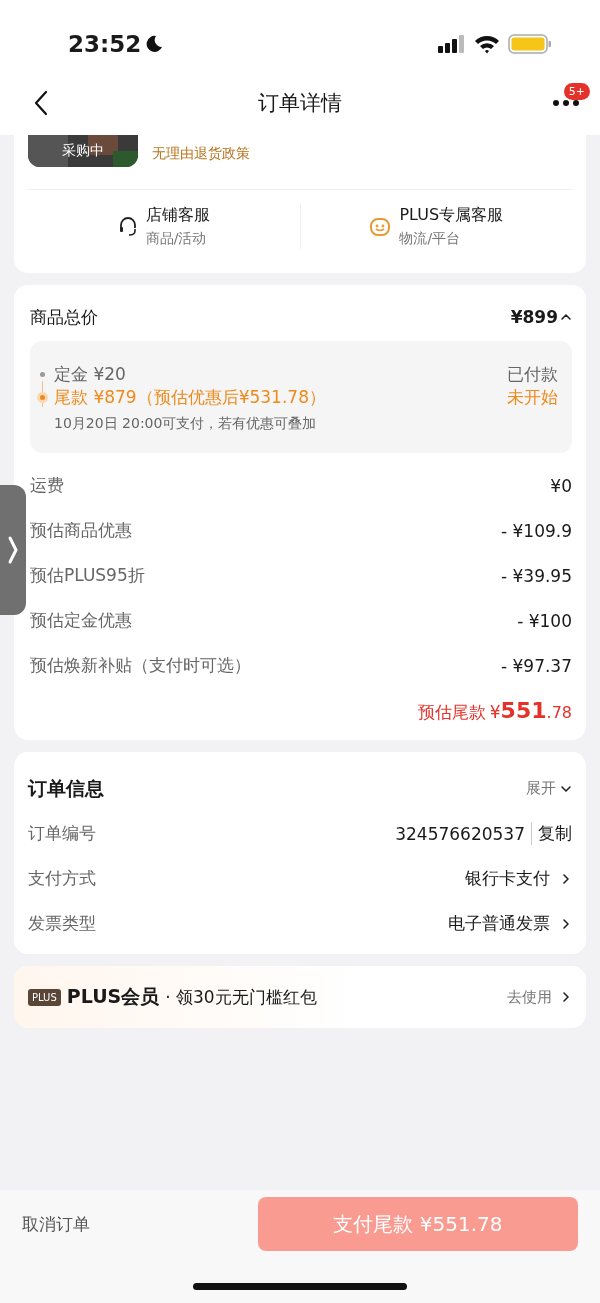 This screenshot has width=600, height=1303. What do you see at coordinates (530, 710) in the screenshot?
I see `final-amount: ¥551.78` at bounding box center [530, 710].